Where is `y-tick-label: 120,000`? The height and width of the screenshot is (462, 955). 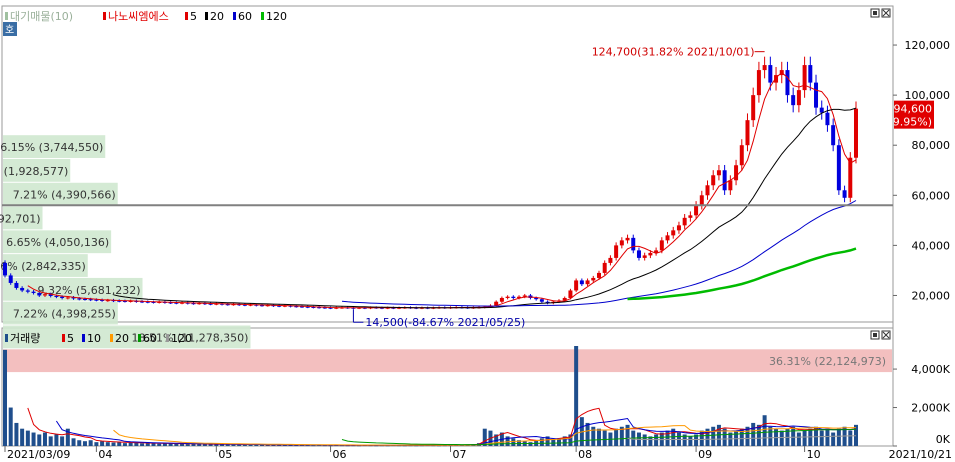
y-tick-label: 120,000 is located at coordinates (928, 45).